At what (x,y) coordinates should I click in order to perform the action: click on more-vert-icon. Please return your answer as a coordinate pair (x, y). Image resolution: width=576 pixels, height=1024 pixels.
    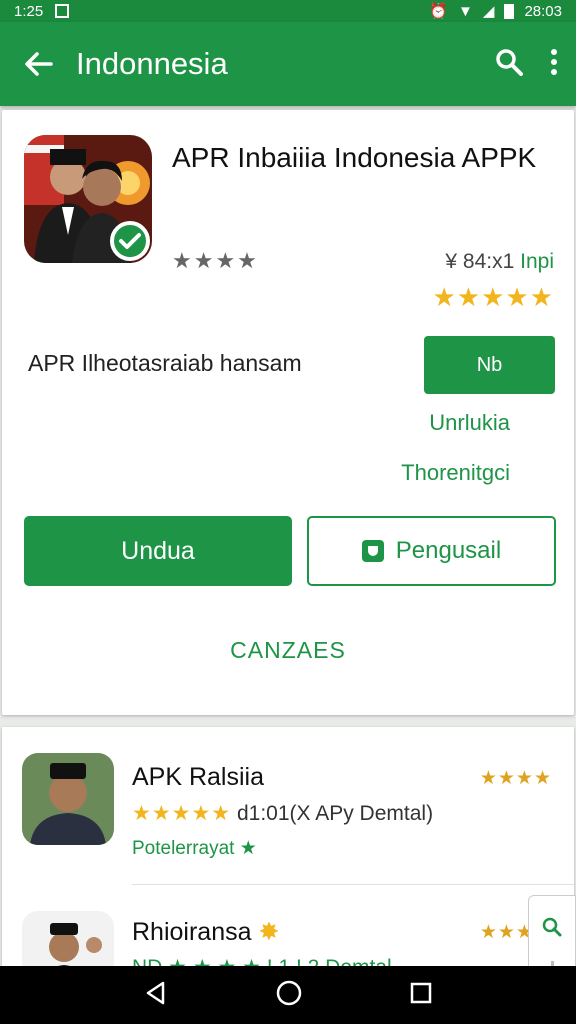
    Looking at the image, I should click on (554, 64).